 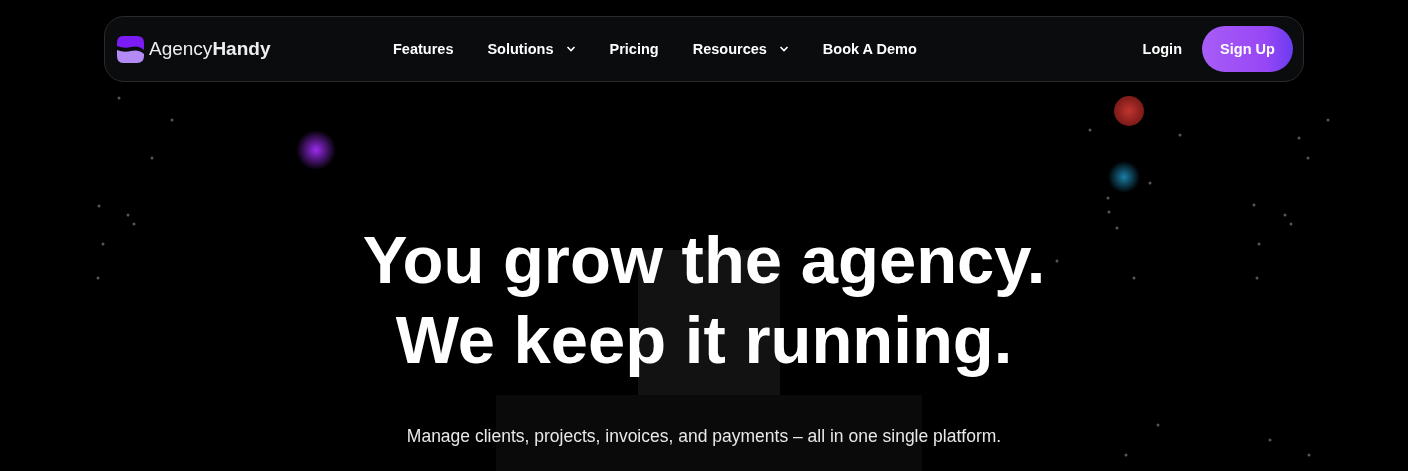 I want to click on logo-icon, so click(x=130, y=49).